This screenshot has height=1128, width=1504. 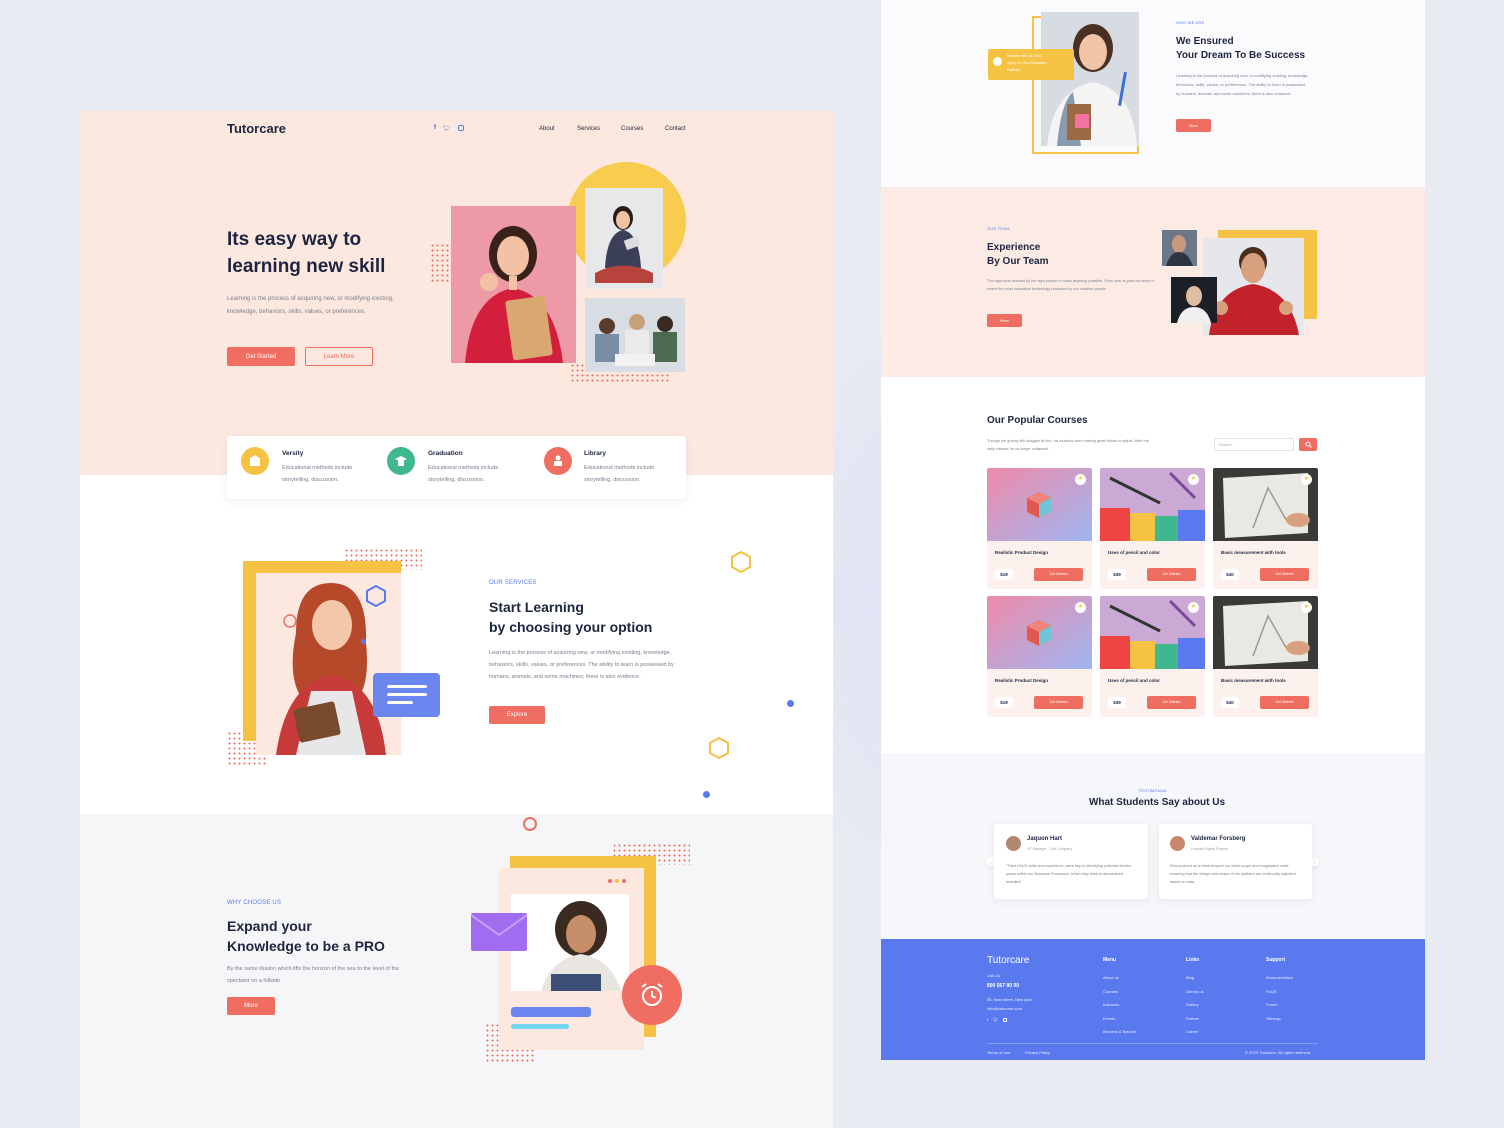 I want to click on get-started-button: Get Started, so click(x=261, y=356).